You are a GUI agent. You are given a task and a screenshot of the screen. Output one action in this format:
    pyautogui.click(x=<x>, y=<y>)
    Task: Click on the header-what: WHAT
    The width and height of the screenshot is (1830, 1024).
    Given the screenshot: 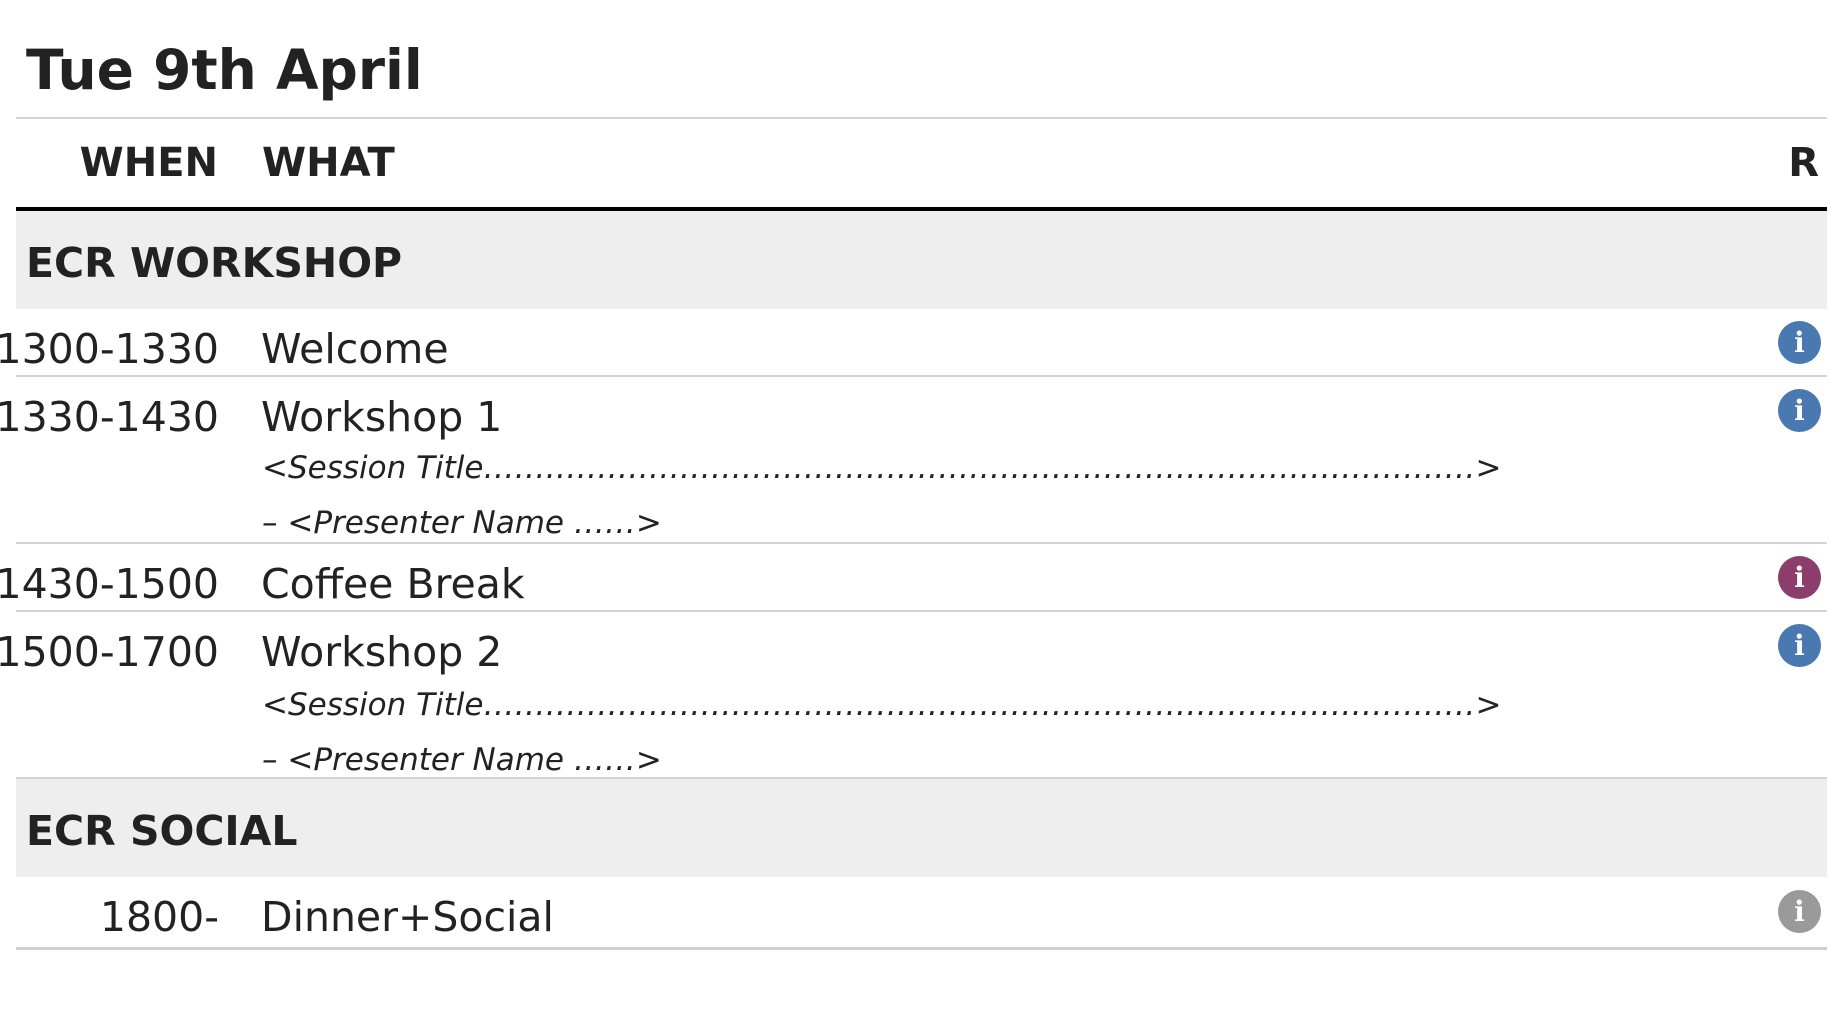 What is the action you would take?
    pyautogui.click(x=328, y=163)
    